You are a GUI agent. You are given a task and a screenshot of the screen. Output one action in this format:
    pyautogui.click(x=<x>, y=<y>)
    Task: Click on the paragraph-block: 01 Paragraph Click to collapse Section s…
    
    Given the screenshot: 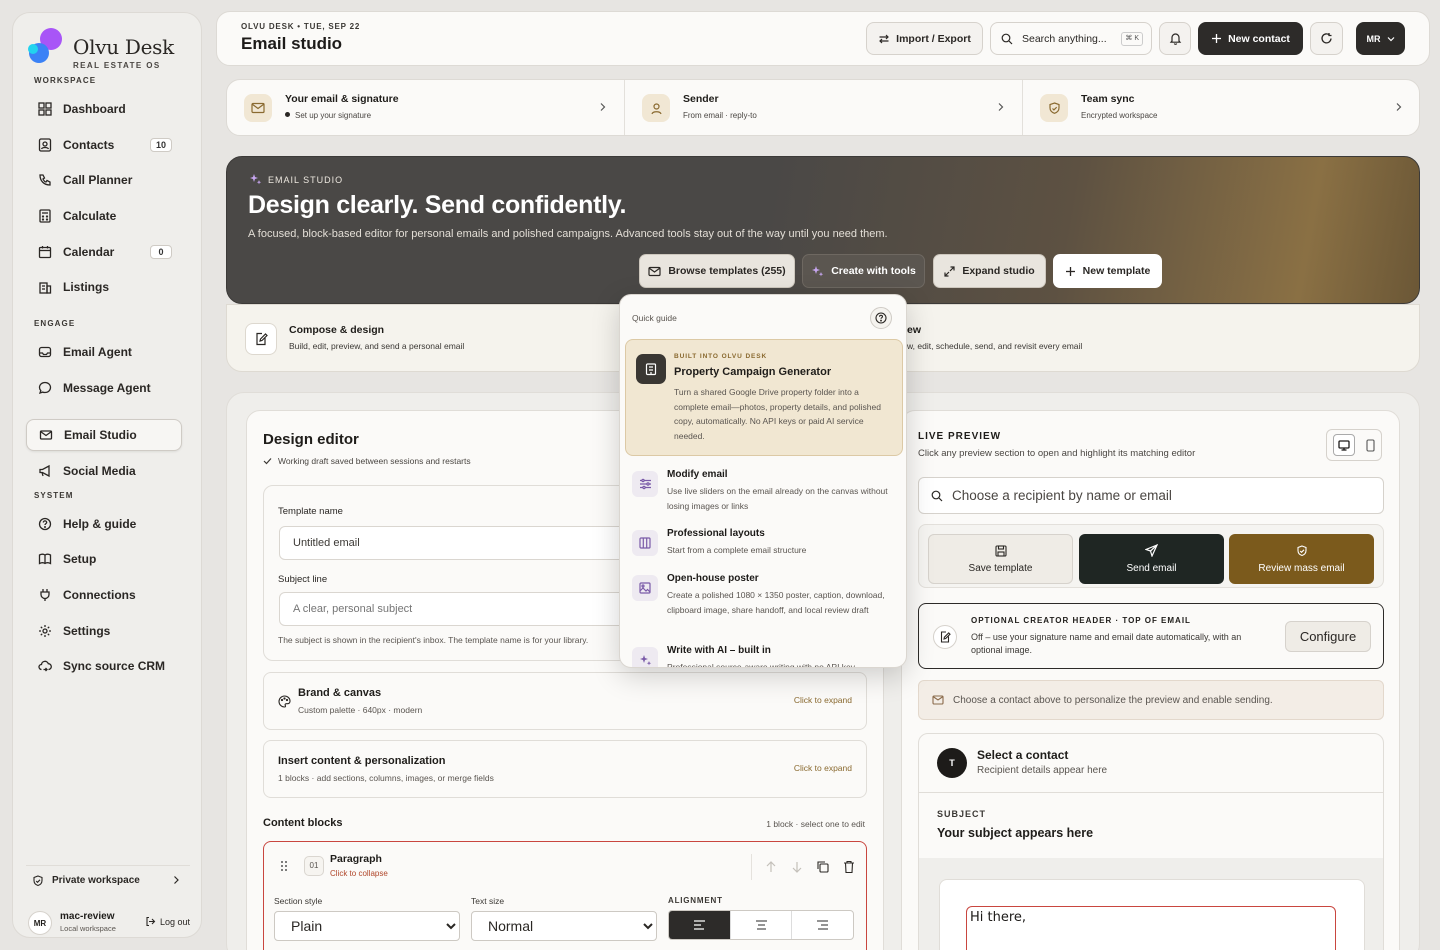 What is the action you would take?
    pyautogui.click(x=565, y=895)
    